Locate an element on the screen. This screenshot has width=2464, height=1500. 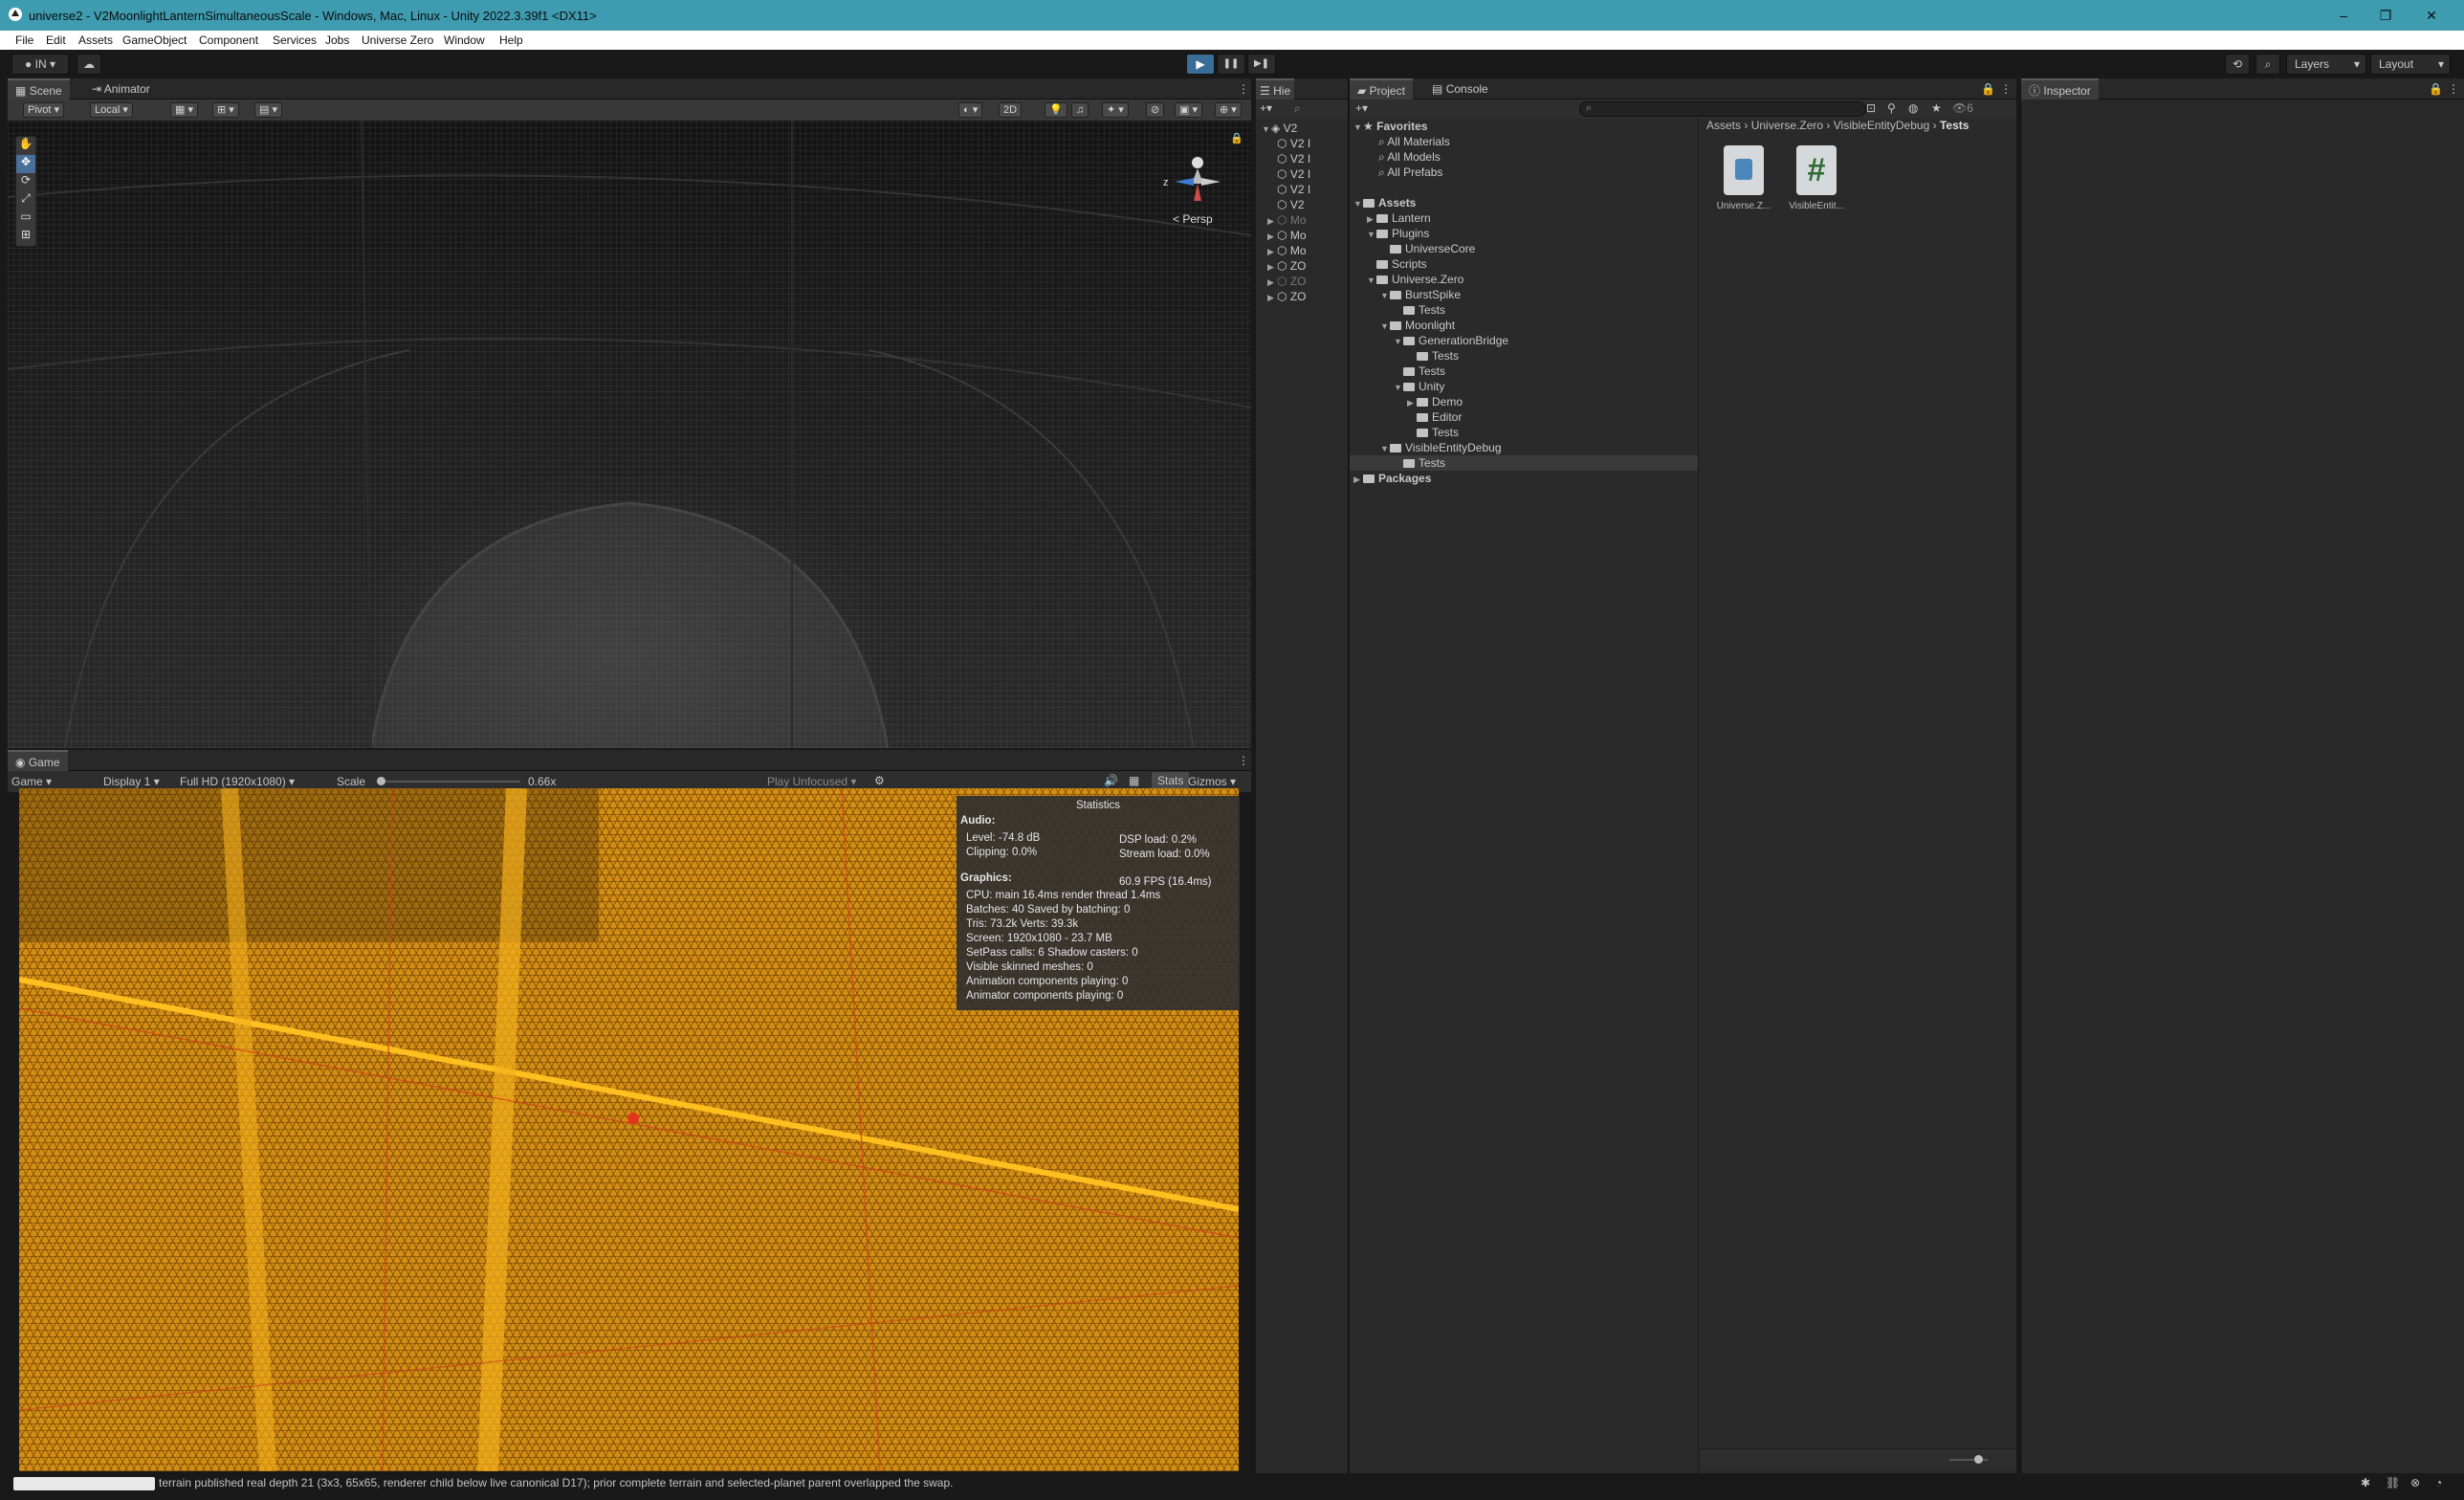
folder-item: ▼ Plugins is located at coordinates (1398, 233).